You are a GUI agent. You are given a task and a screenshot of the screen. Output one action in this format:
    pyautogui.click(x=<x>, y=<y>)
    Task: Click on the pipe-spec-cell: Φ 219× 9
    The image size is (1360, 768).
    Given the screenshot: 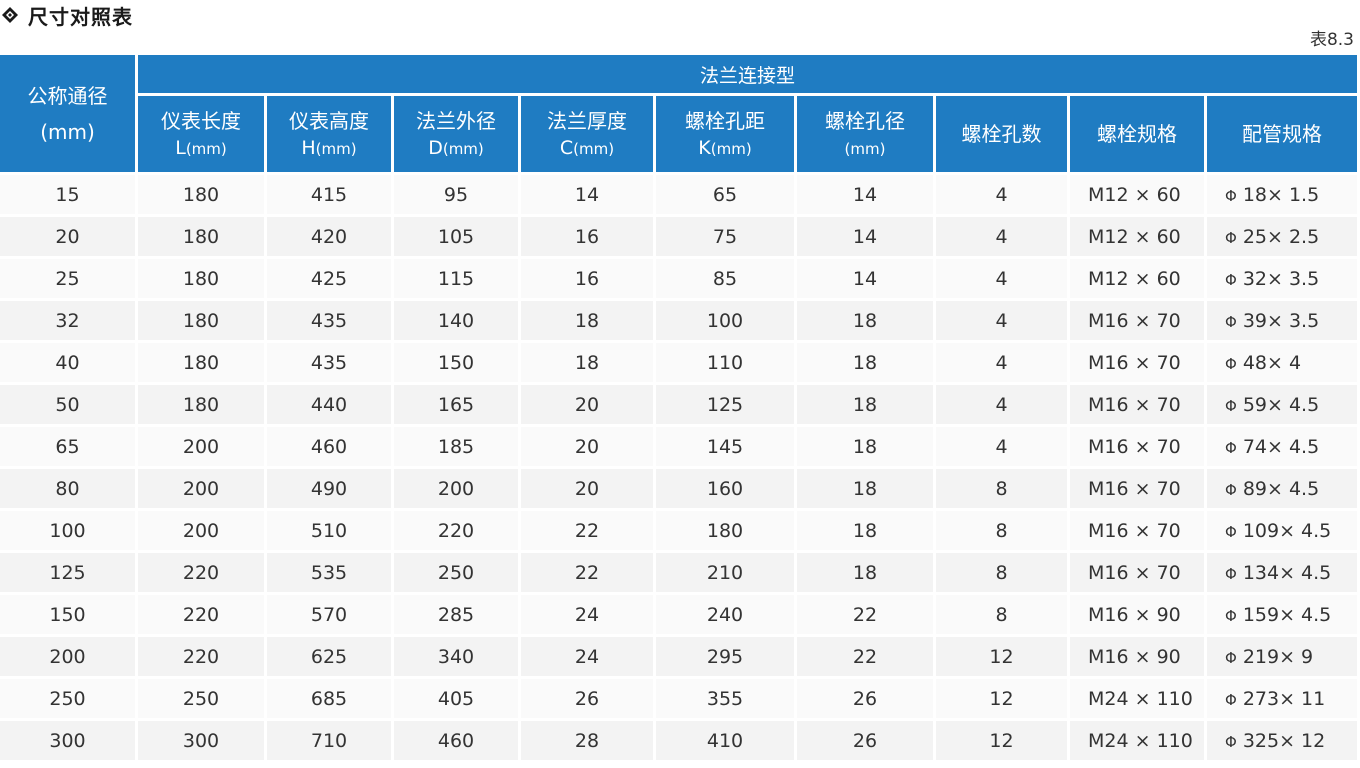 What is the action you would take?
    pyautogui.click(x=1282, y=656)
    